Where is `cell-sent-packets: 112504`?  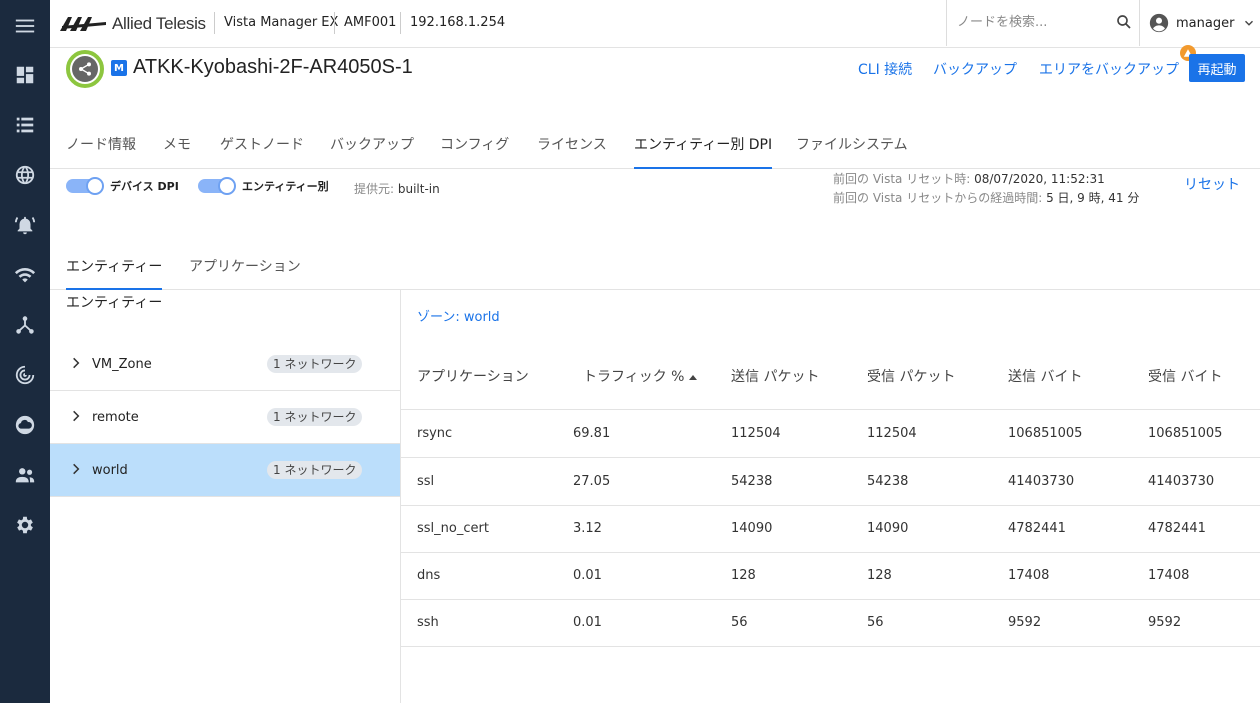 cell-sent-packets: 112504 is located at coordinates (756, 433).